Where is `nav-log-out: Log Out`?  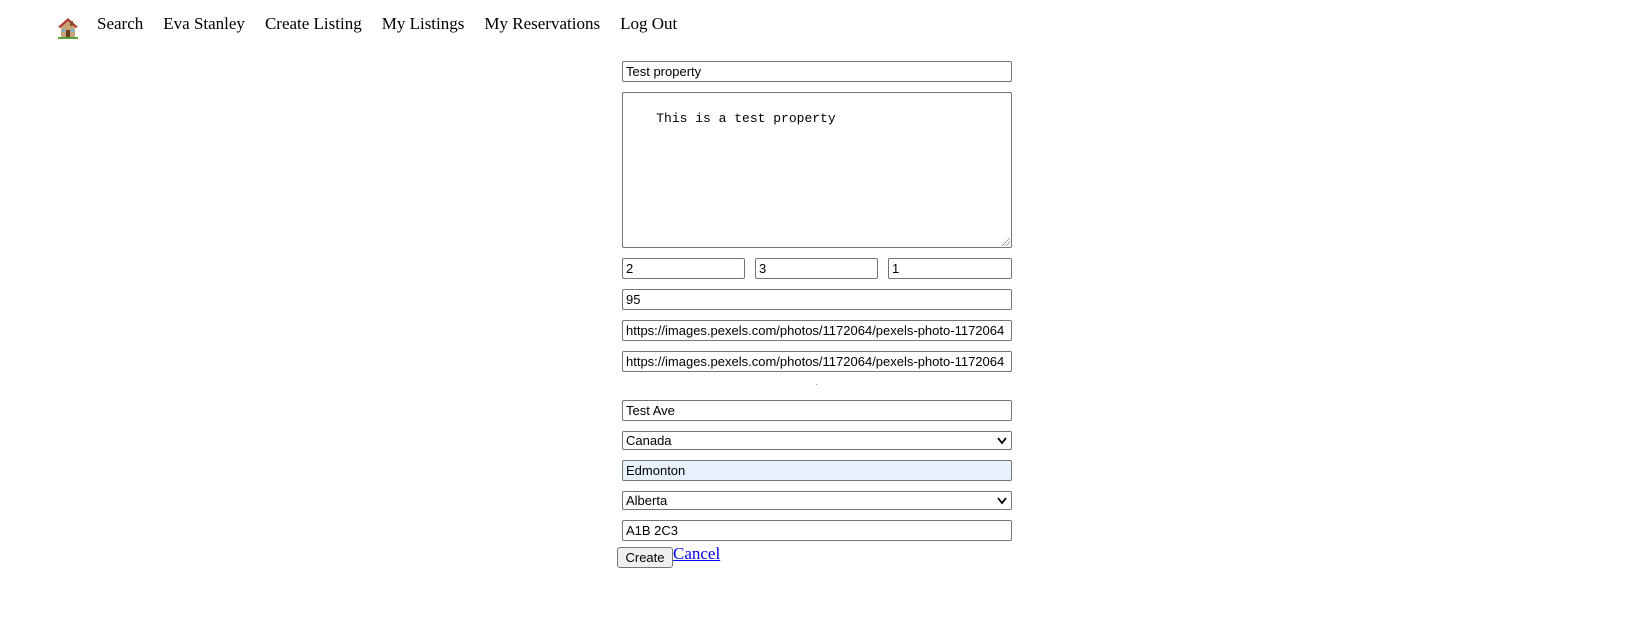
nav-log-out: Log Out is located at coordinates (648, 24).